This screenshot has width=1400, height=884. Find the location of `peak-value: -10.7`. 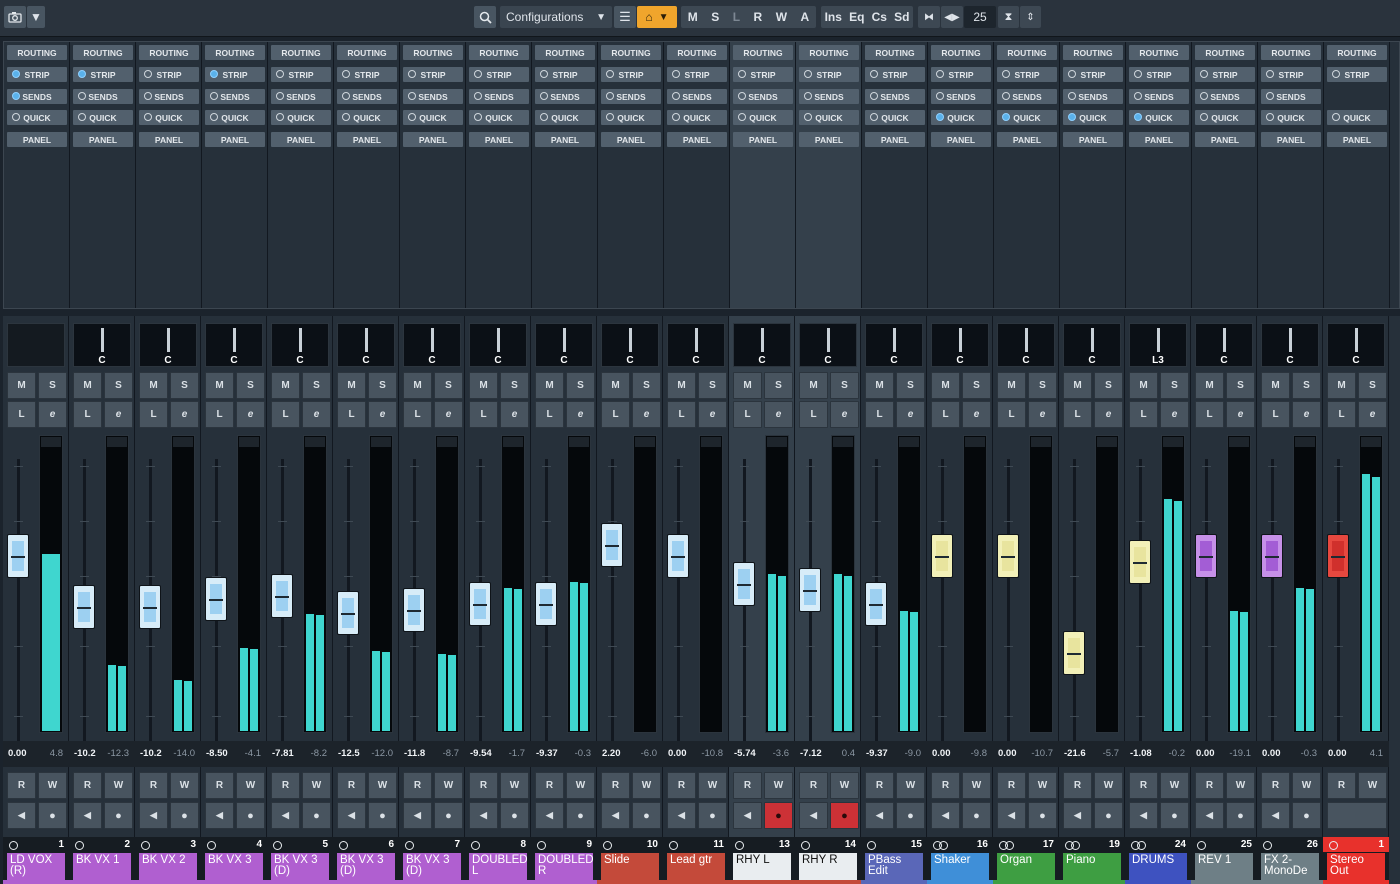

peak-value: -10.7 is located at coordinates (1042, 753).